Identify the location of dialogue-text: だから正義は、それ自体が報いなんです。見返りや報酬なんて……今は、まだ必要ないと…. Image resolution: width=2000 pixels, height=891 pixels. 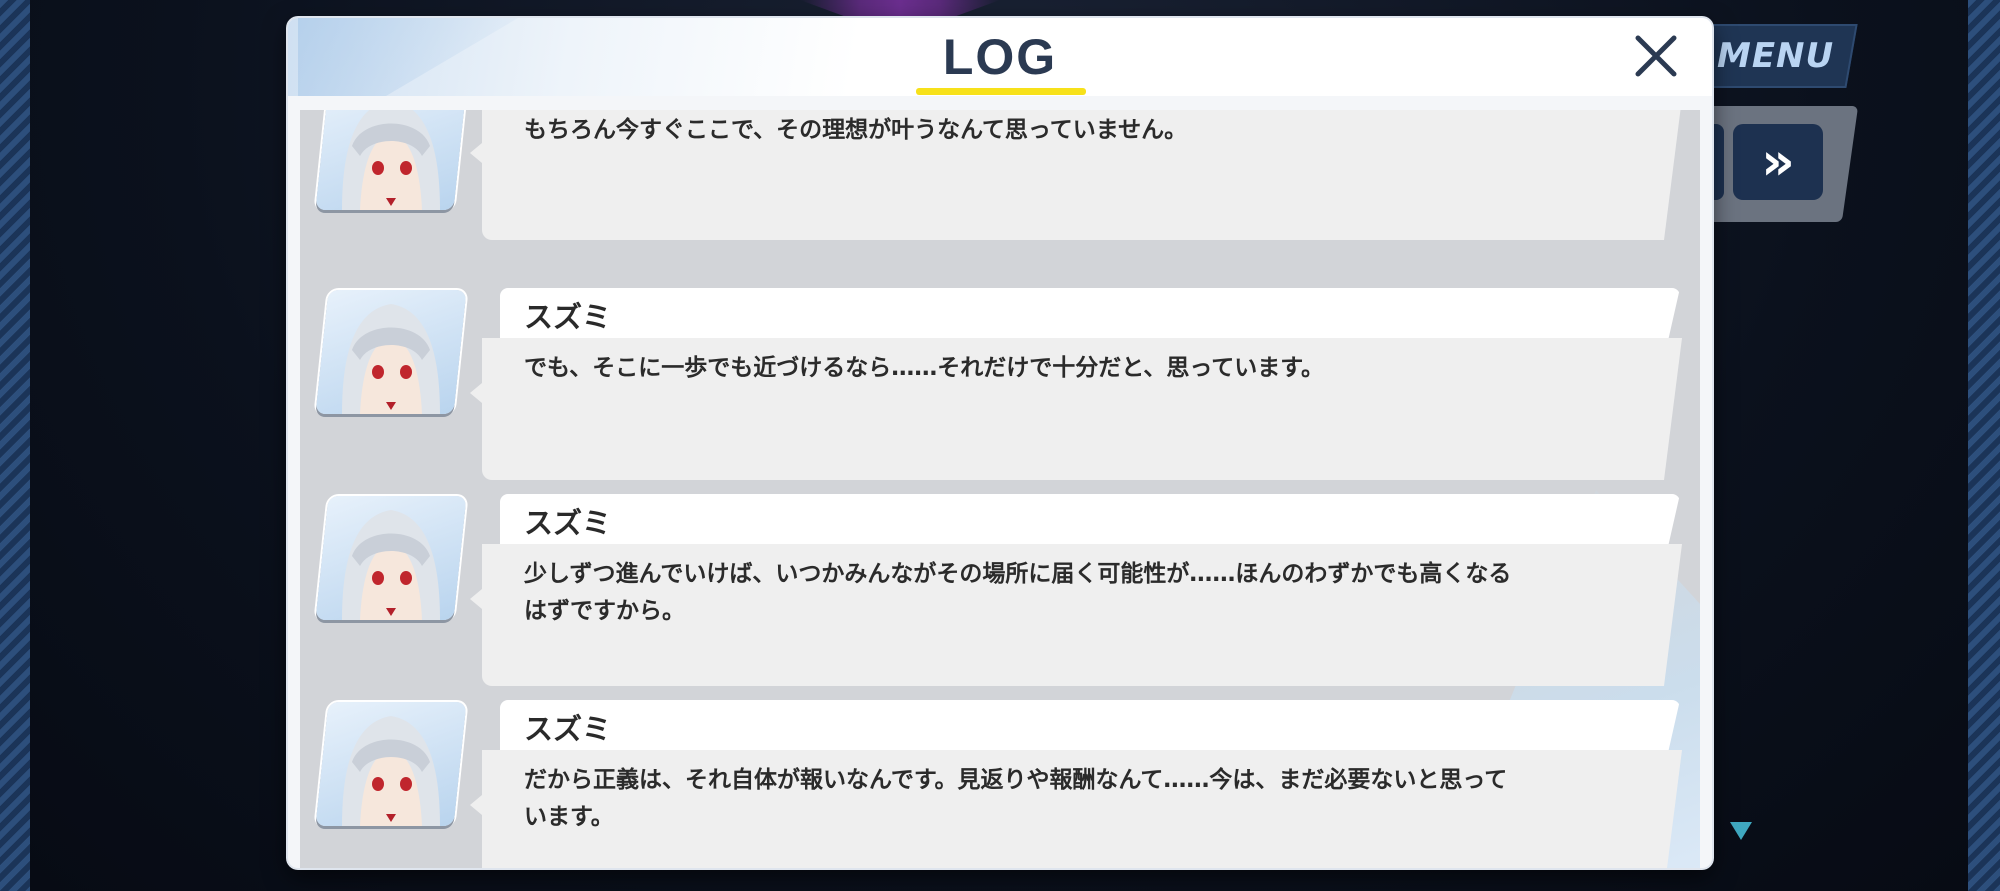
(1016, 798).